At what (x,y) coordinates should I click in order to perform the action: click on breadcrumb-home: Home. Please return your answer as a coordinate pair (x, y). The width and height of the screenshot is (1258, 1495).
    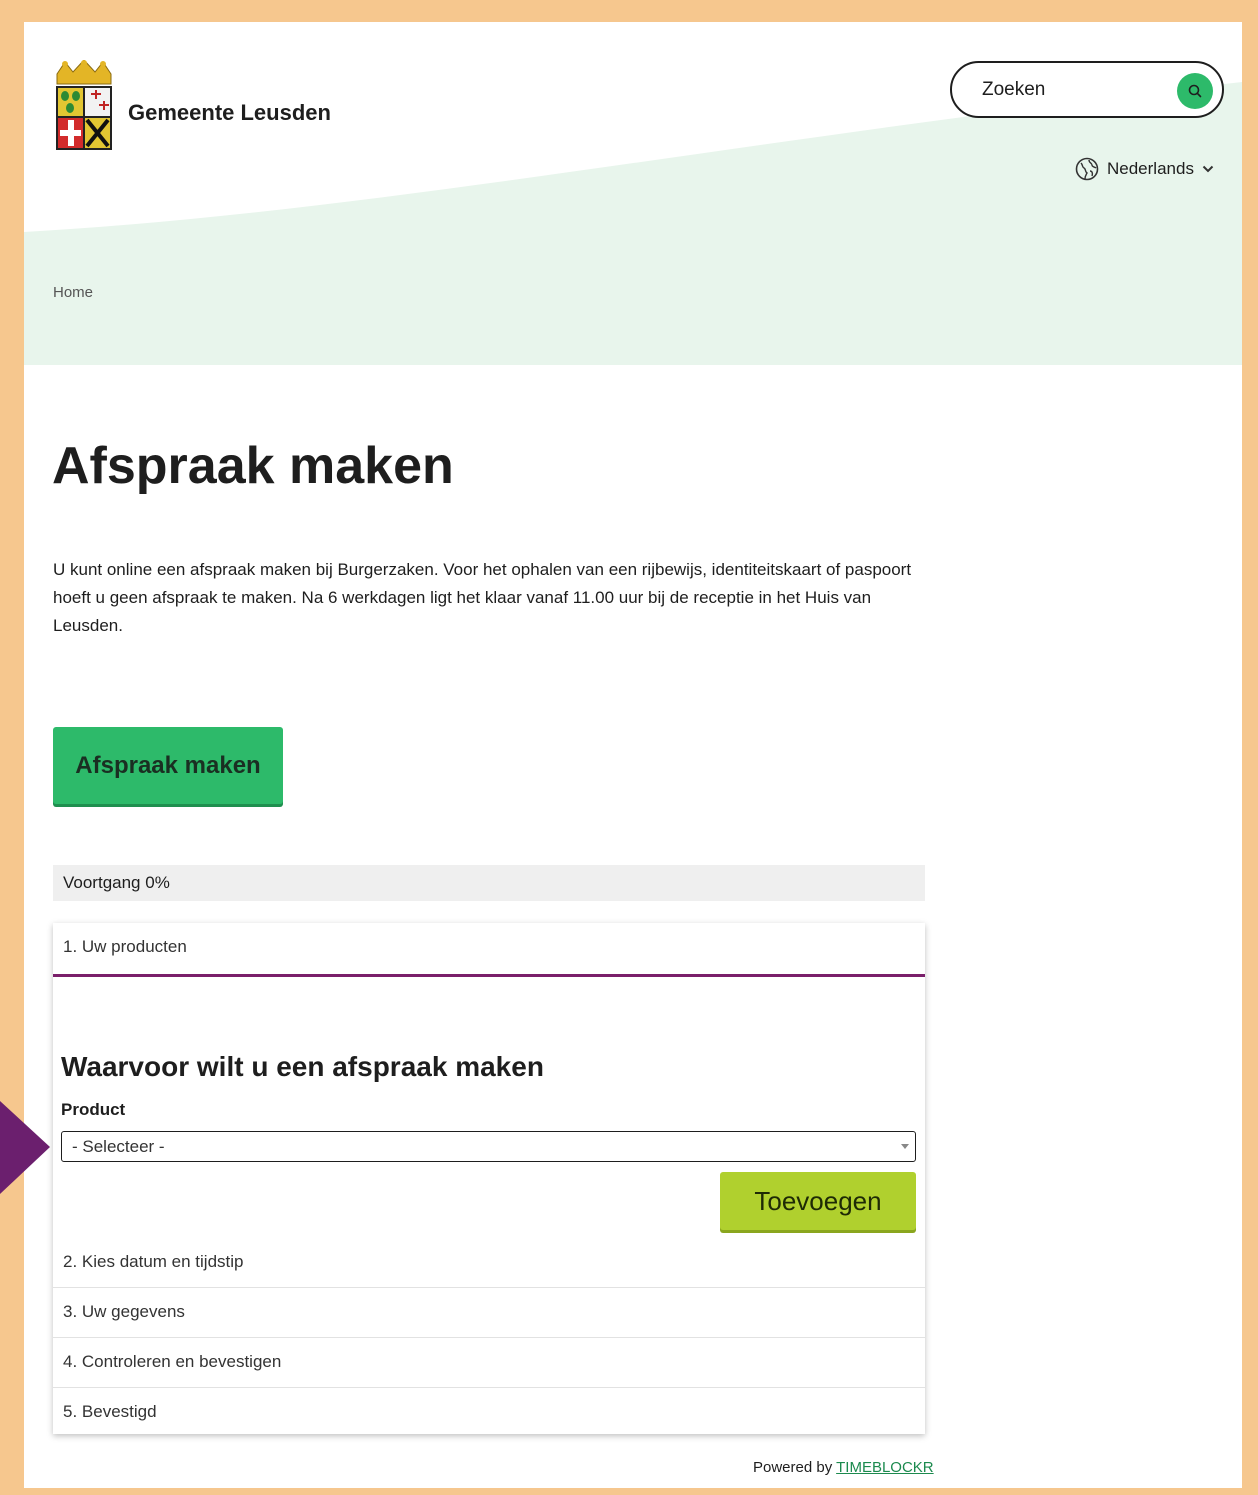
    Looking at the image, I should click on (73, 292).